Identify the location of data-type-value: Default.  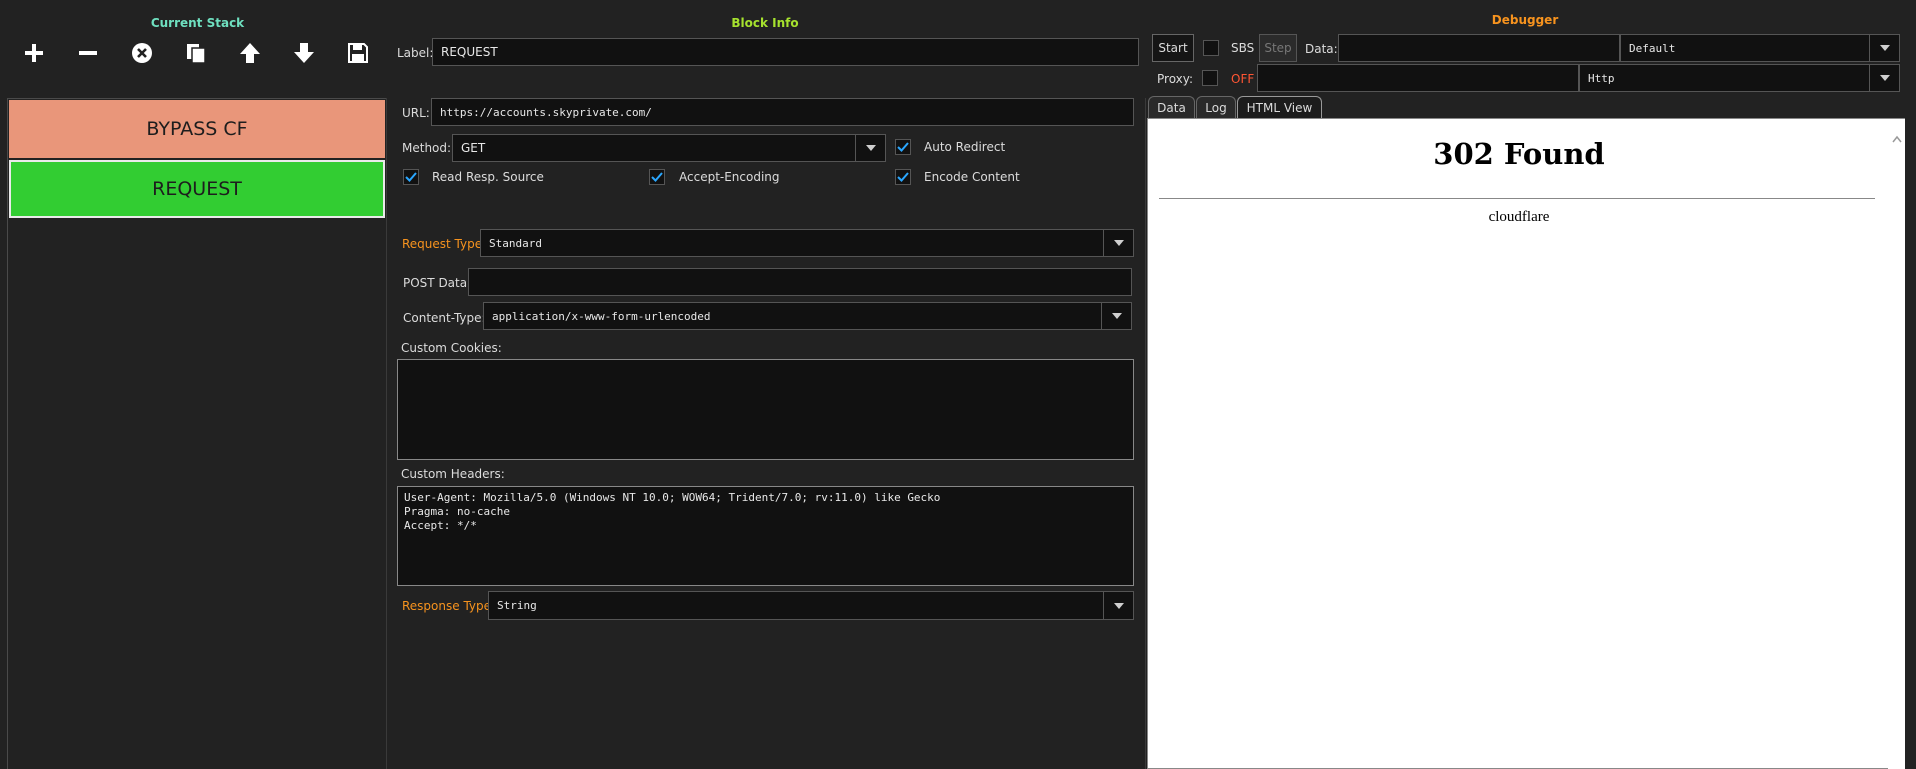
(1652, 48).